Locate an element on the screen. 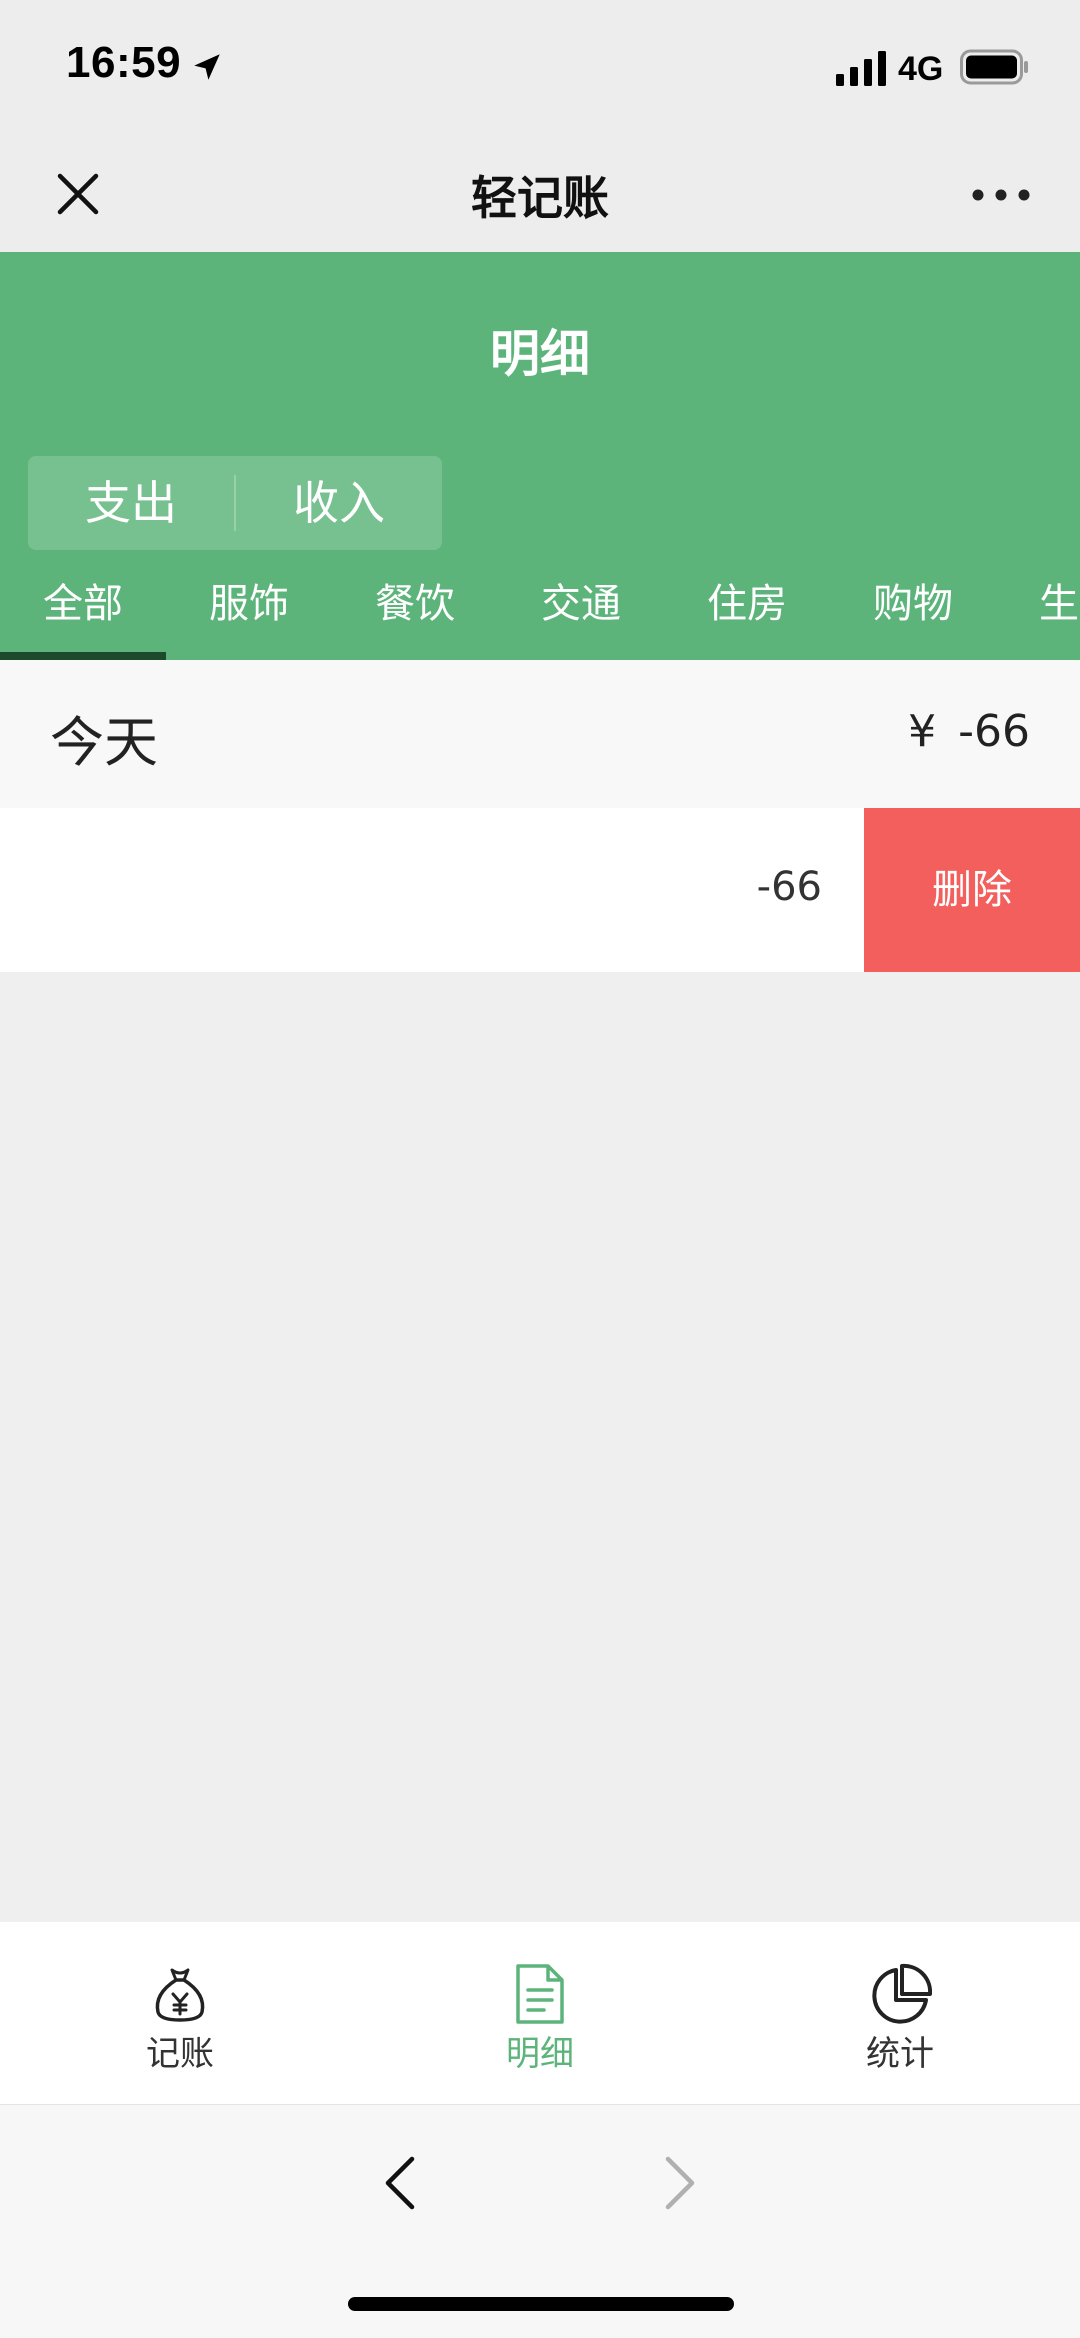 This screenshot has height=2338, width=1080. more-options-icon is located at coordinates (1001, 195).